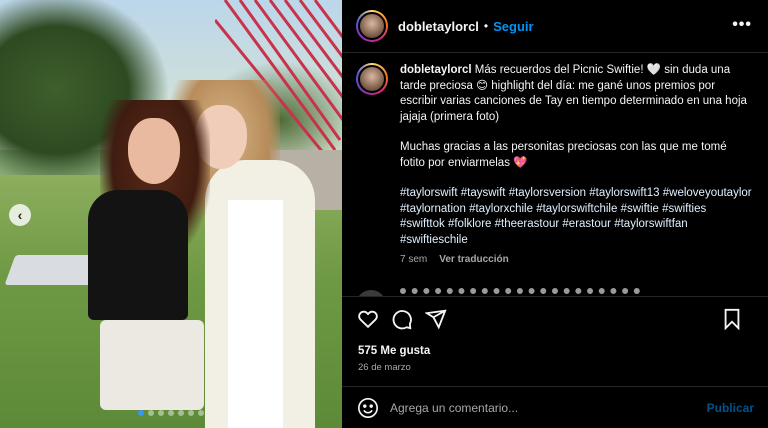 The image size is (768, 428). What do you see at coordinates (560, 70) in the screenshot?
I see `caption-text-a: Más recuerdos del Picnic Swiftie!` at bounding box center [560, 70].